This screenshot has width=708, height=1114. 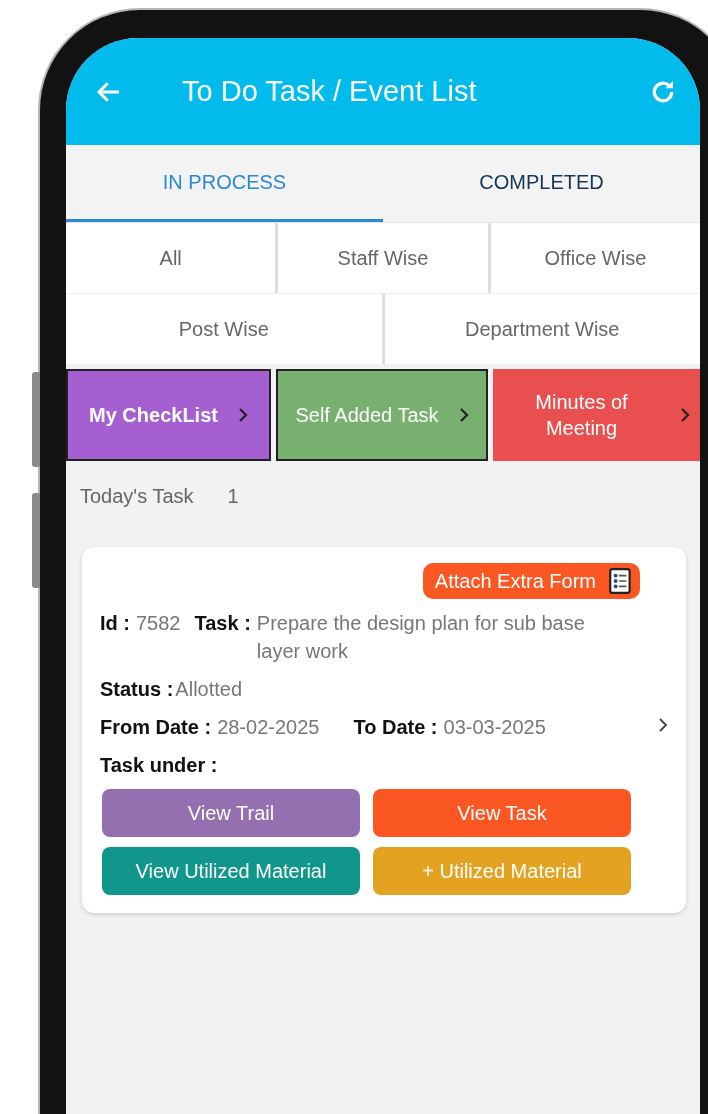 I want to click on shortcut-button: My CheckList, so click(x=168, y=415).